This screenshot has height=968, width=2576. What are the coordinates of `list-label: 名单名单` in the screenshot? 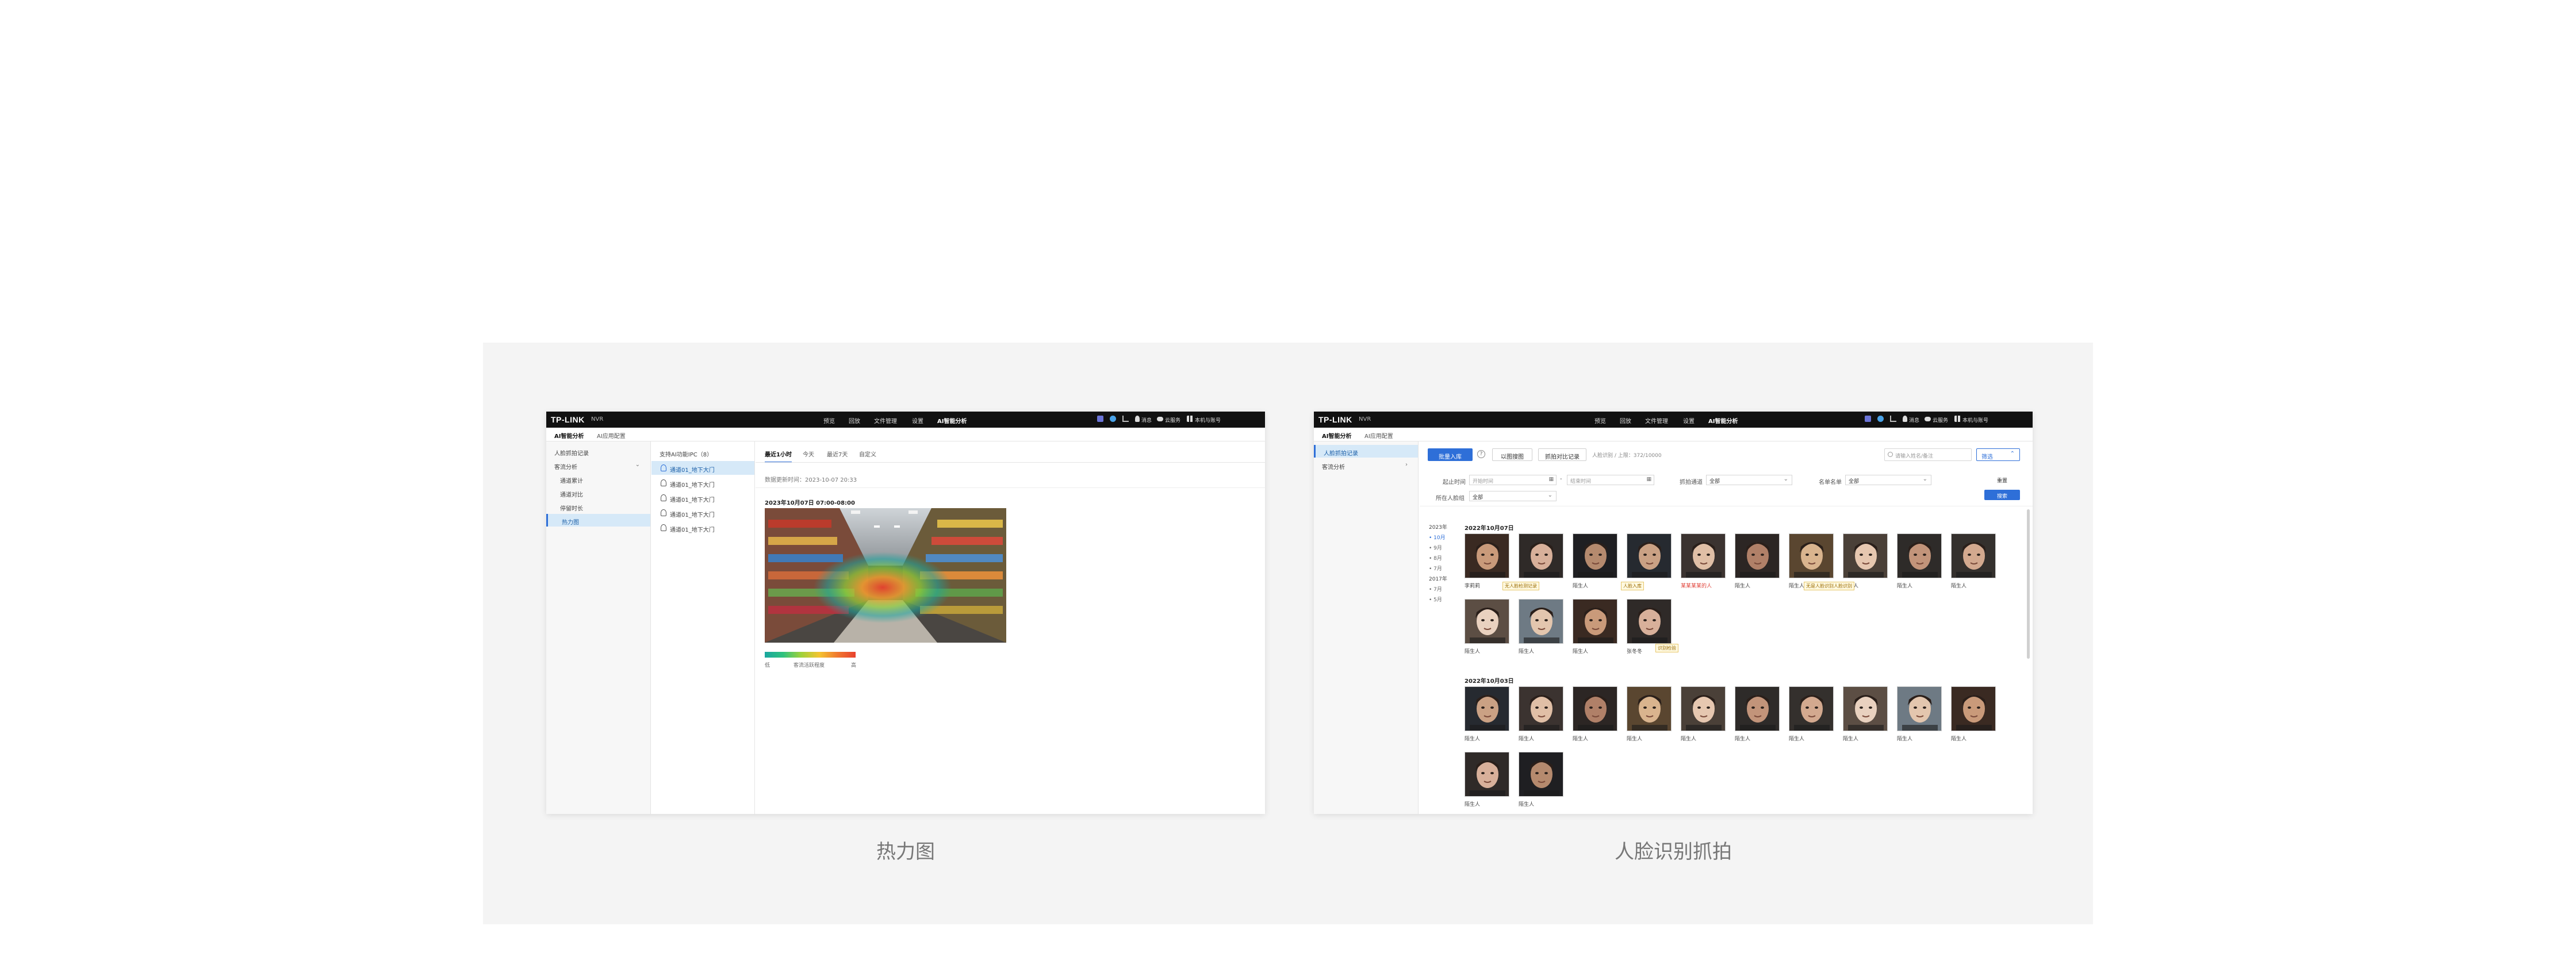 It's located at (1830, 483).